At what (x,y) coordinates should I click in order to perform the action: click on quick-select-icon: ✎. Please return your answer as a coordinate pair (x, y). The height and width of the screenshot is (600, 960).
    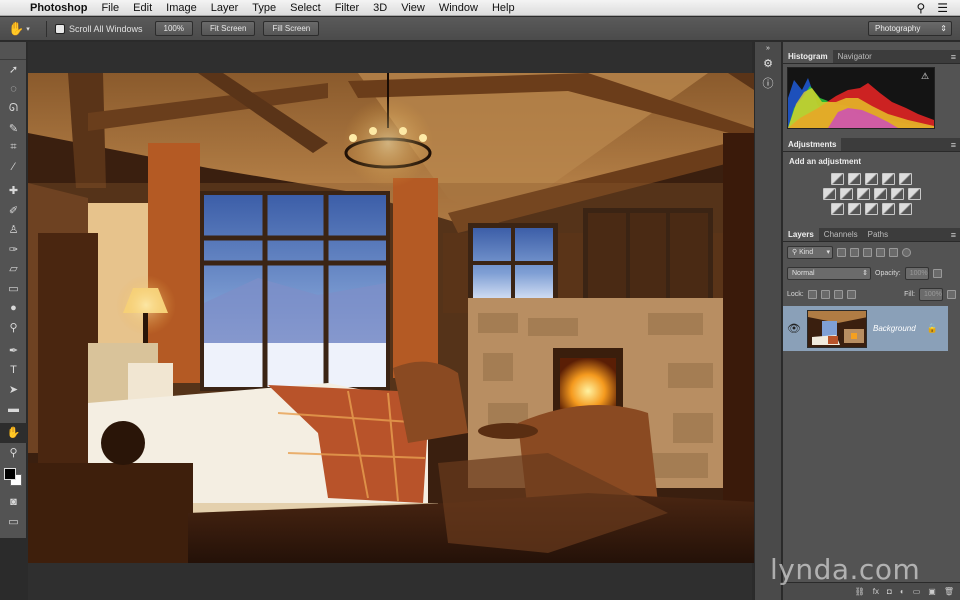
    Looking at the image, I should click on (13, 129).